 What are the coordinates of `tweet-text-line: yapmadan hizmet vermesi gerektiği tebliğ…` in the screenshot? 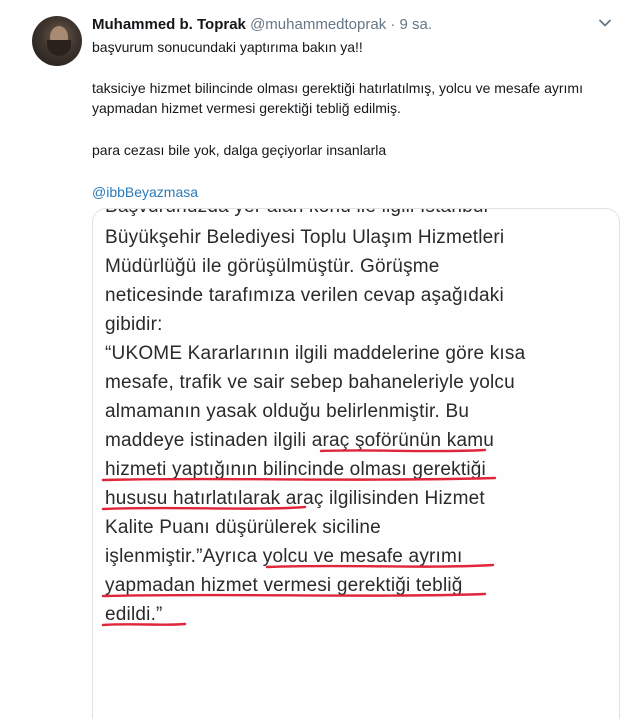 It's located at (246, 108).